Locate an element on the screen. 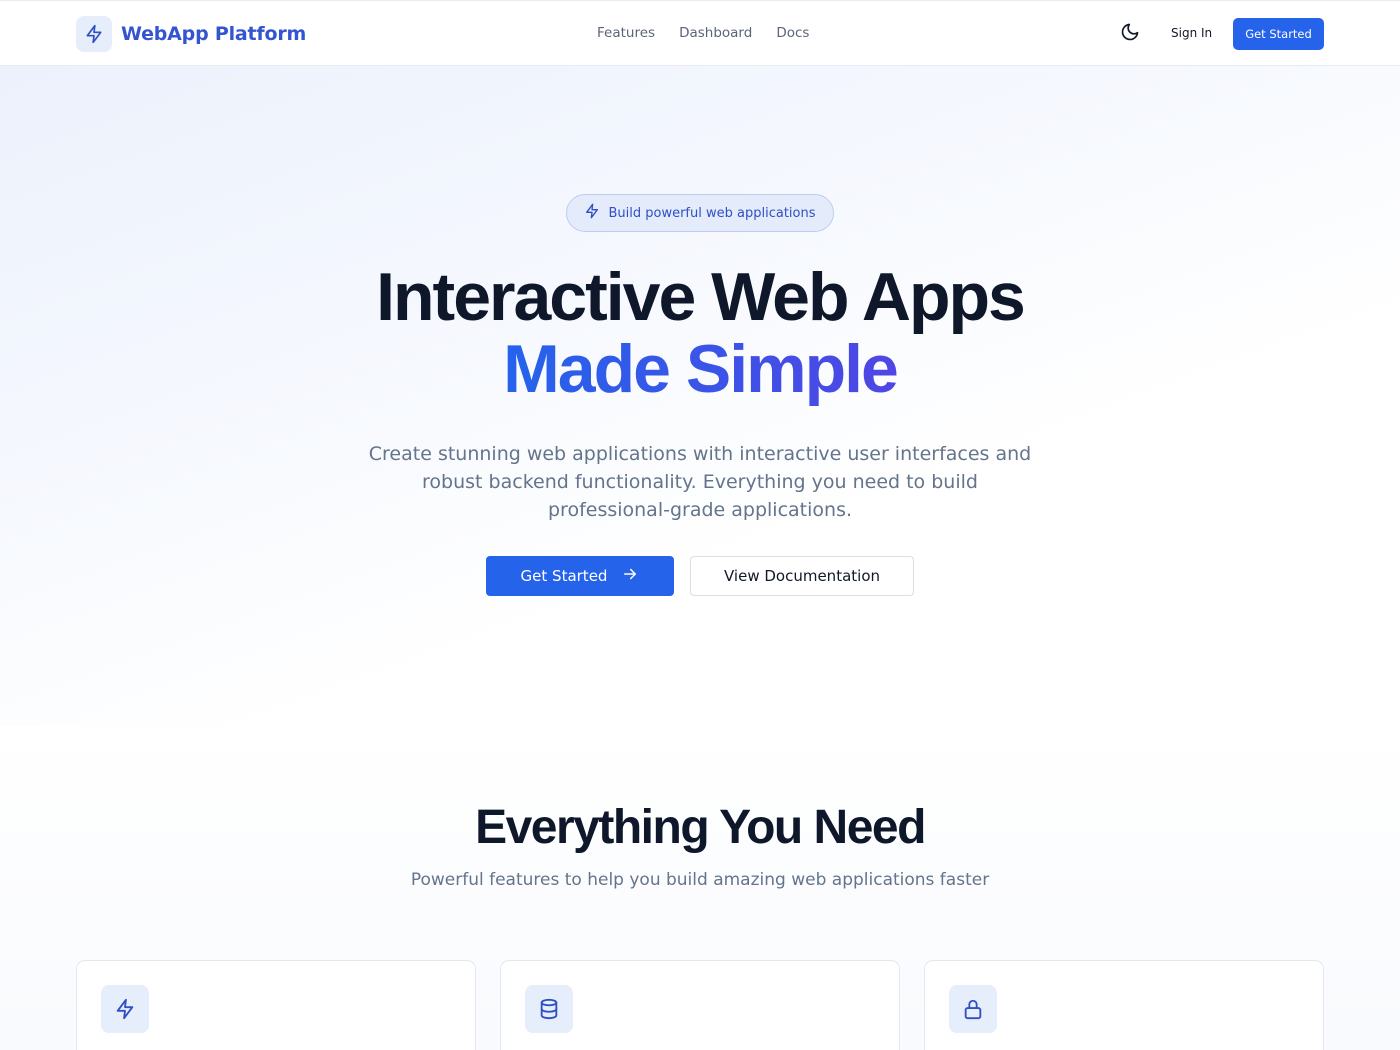  primary-nav: Features Dashboard Docs is located at coordinates (703, 33).